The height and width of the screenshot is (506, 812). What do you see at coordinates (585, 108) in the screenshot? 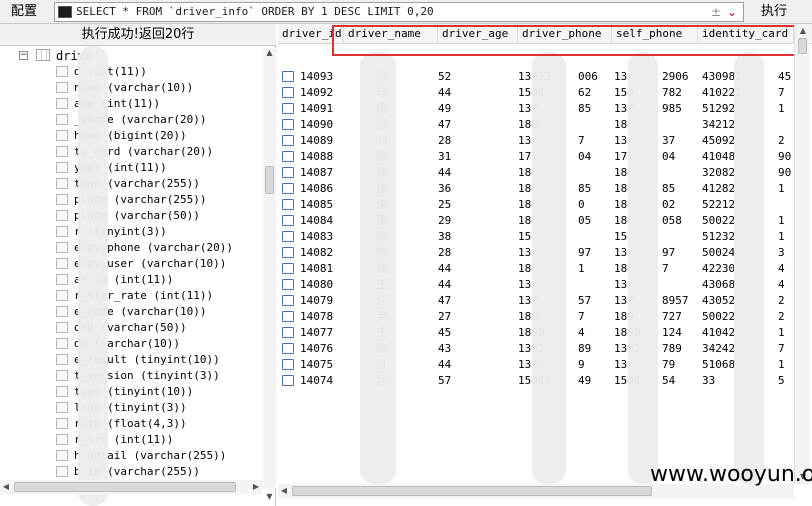
I see `cell-driver-phone-tail: 85` at bounding box center [585, 108].